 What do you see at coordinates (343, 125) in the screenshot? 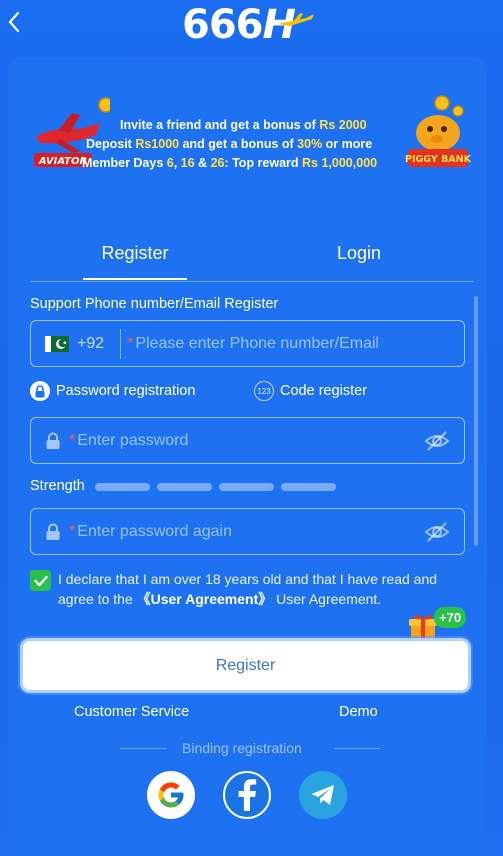
I see `promo-invite-amount: Rs 2000` at bounding box center [343, 125].